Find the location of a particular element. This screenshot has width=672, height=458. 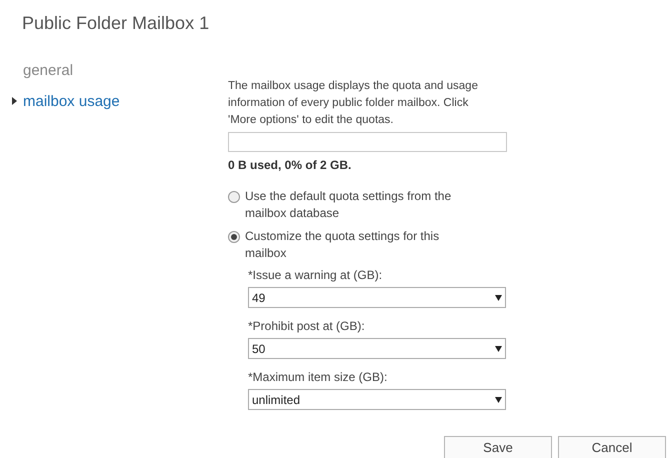

dropdown-field: unlimited is located at coordinates (377, 399).